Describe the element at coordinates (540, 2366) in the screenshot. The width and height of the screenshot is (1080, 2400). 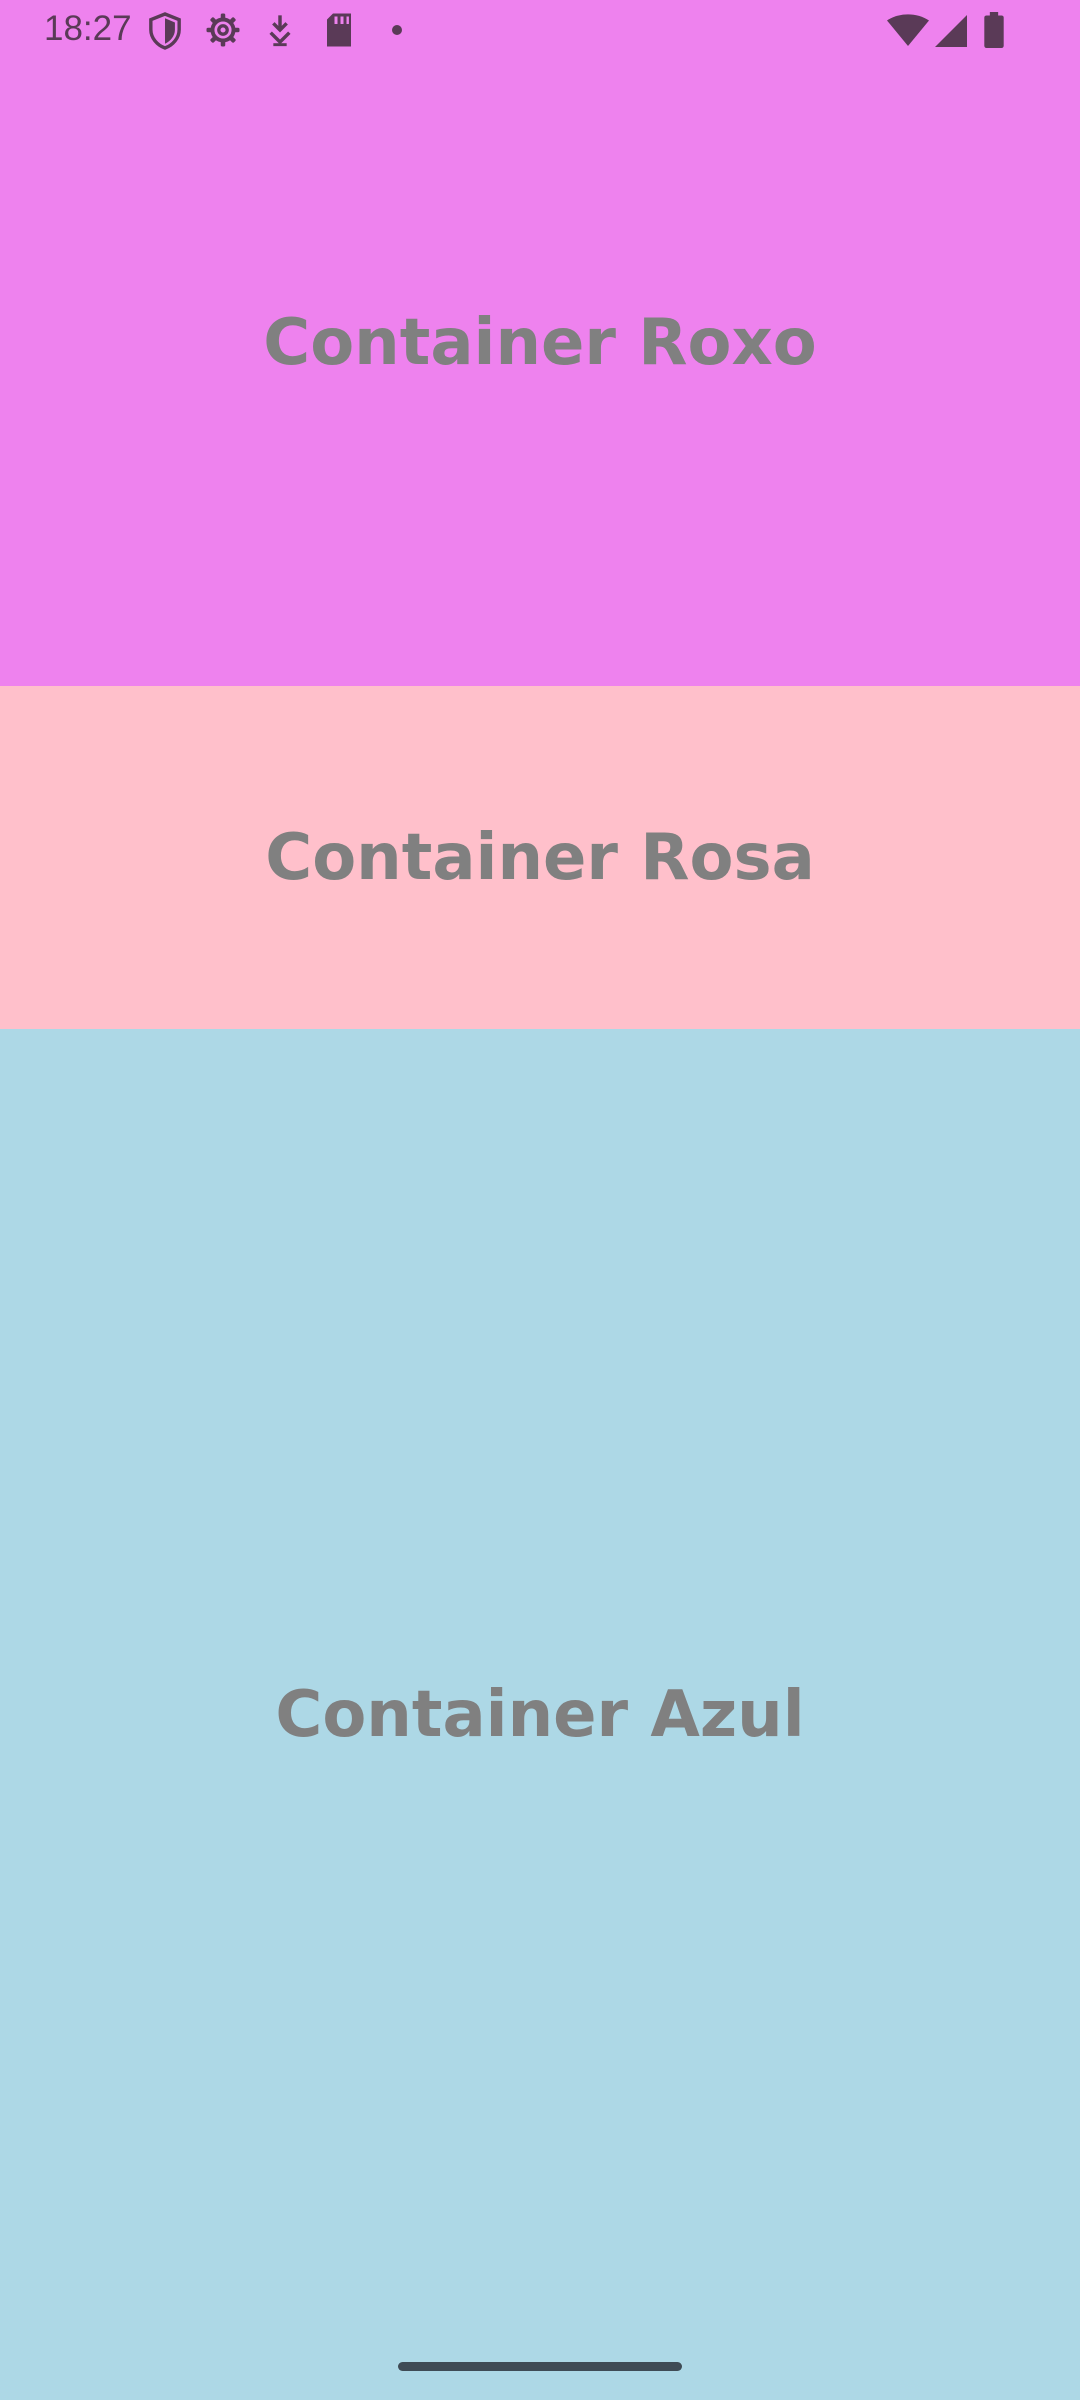
I see `gesture-navigation-handle` at that location.